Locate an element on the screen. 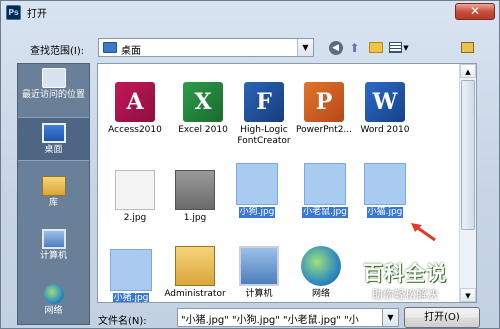 The height and width of the screenshot is (329, 500). file-name: 网络 is located at coordinates (320, 294).